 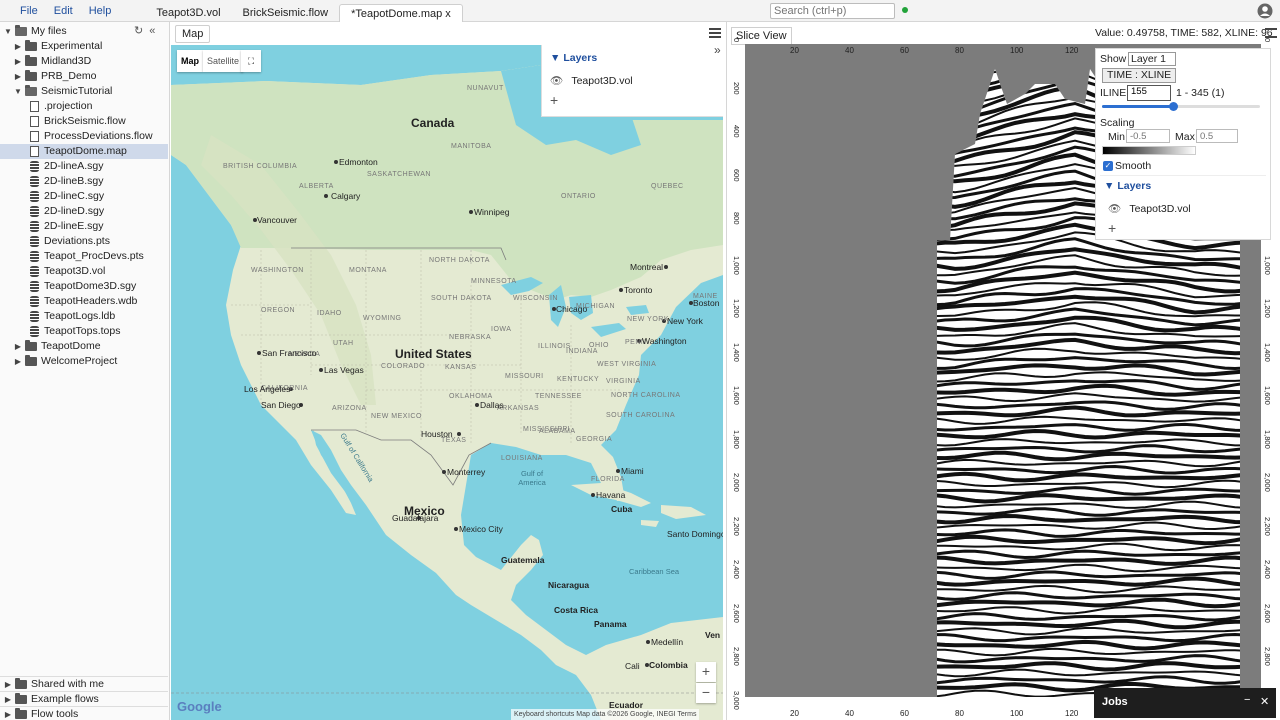 I want to click on y-tick-label: 400, so click(x=736, y=131).